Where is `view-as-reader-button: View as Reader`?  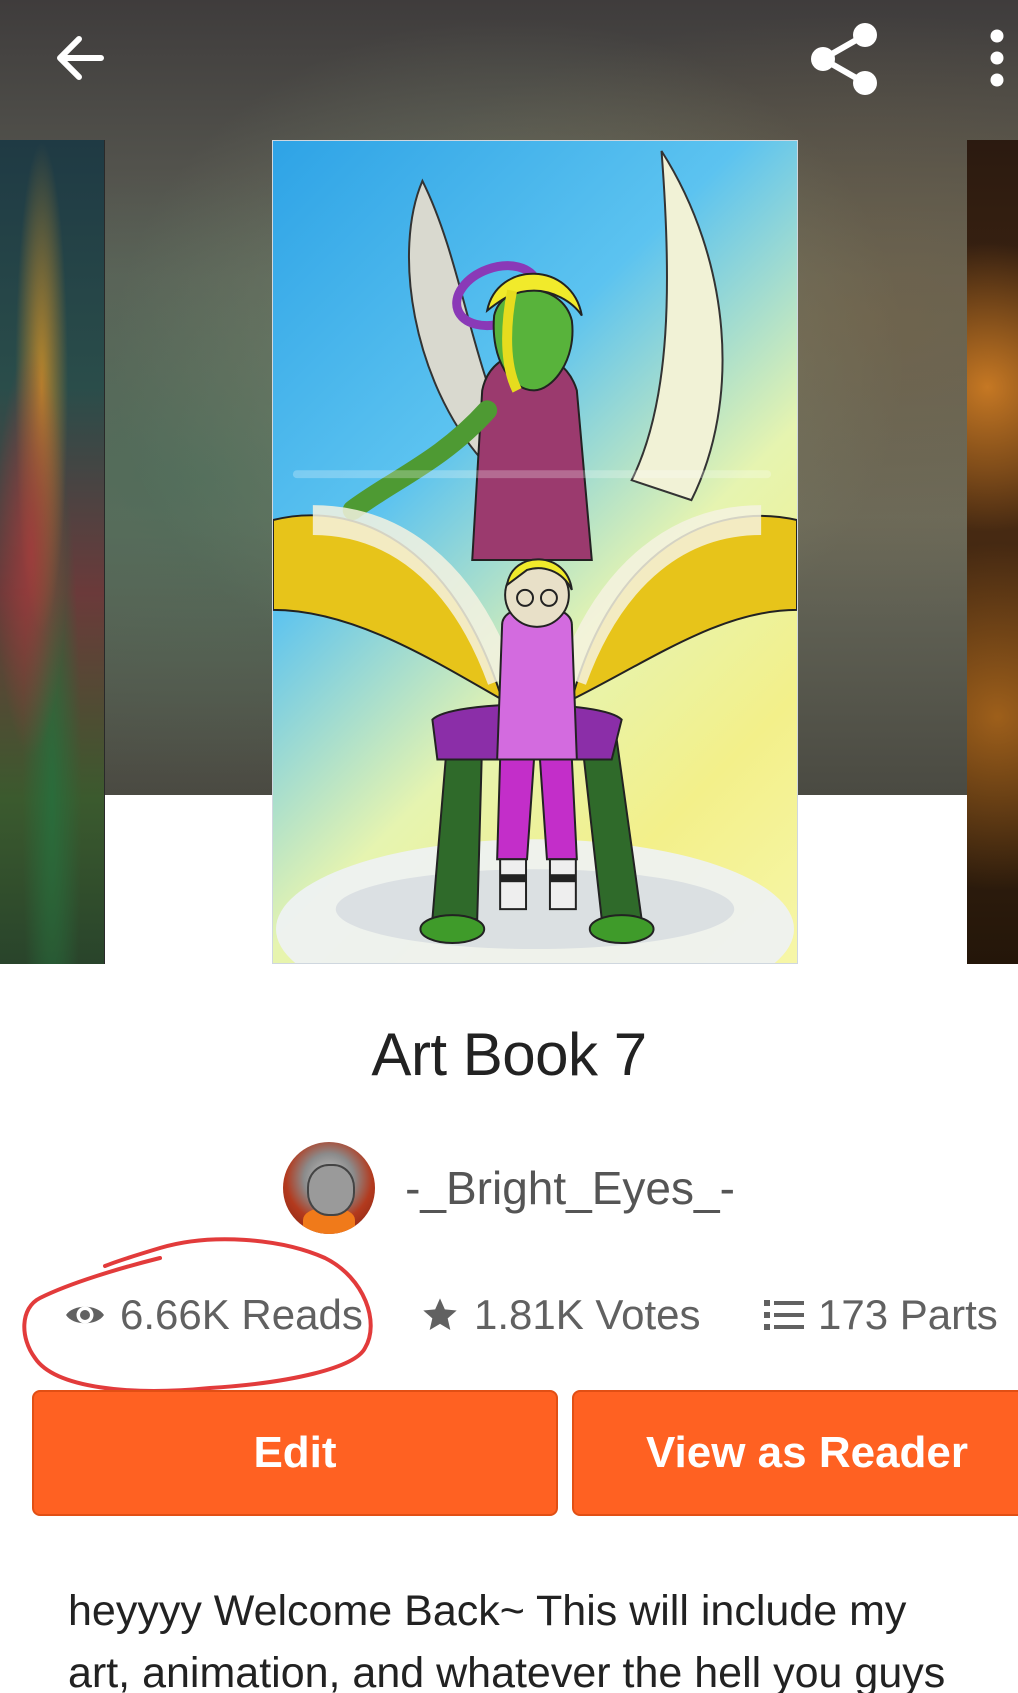
view-as-reader-button: View as Reader is located at coordinates (795, 1453).